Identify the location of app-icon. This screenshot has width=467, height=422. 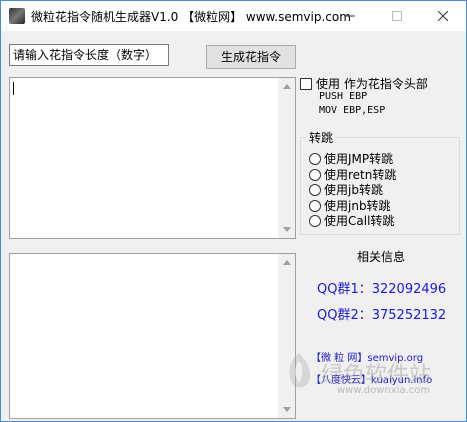
(17, 16).